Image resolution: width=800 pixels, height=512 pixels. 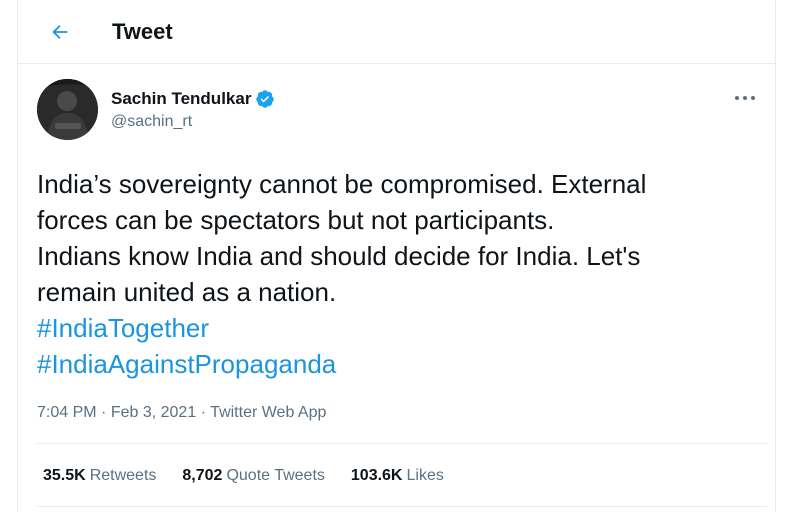 I want to click on more-options-button, so click(x=745, y=98).